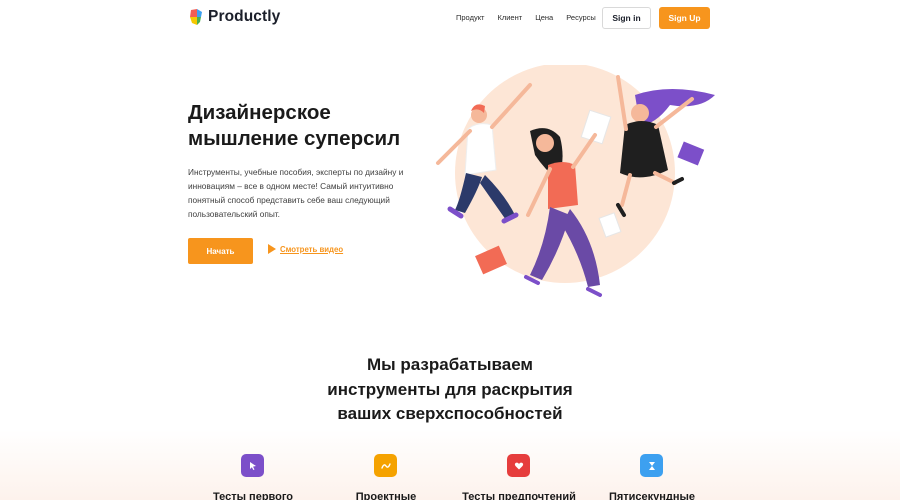  I want to click on cursor-icon, so click(252, 465).